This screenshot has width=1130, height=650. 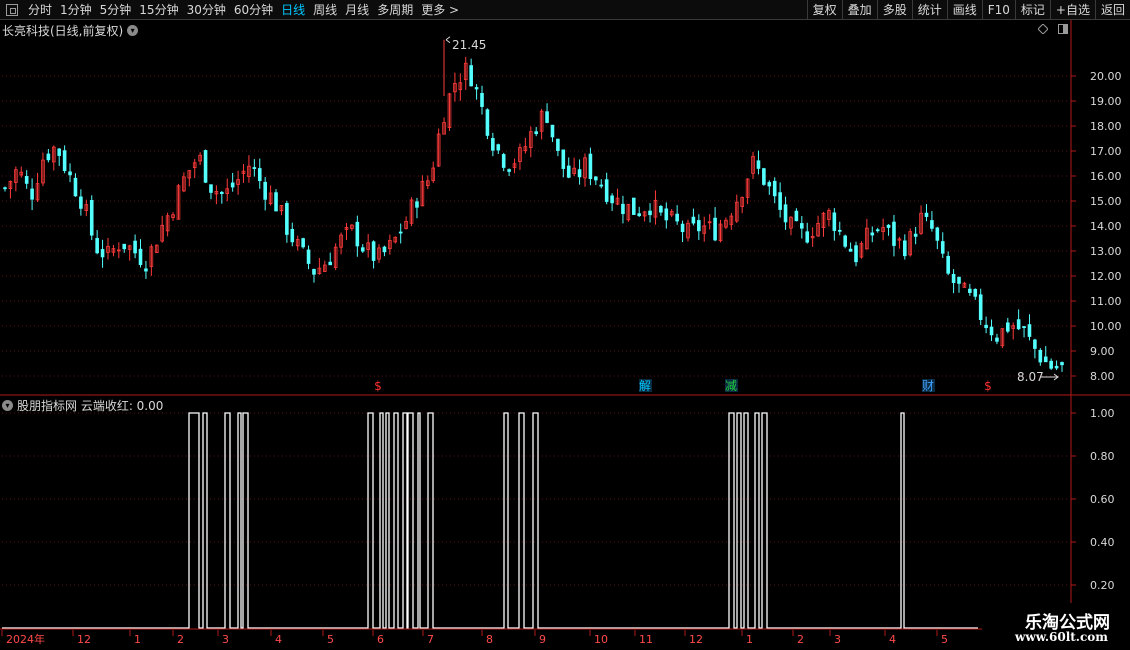 What do you see at coordinates (253, 10) in the screenshot?
I see `period-tab-5: 60分钟` at bounding box center [253, 10].